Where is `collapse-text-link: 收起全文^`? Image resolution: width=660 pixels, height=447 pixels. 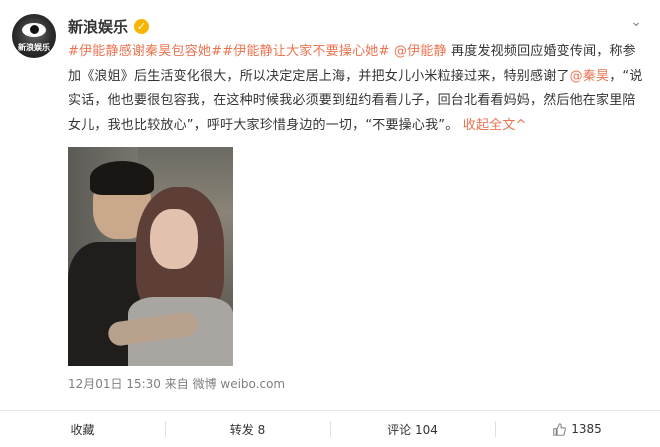 collapse-text-link: 收起全文^ is located at coordinates (495, 125).